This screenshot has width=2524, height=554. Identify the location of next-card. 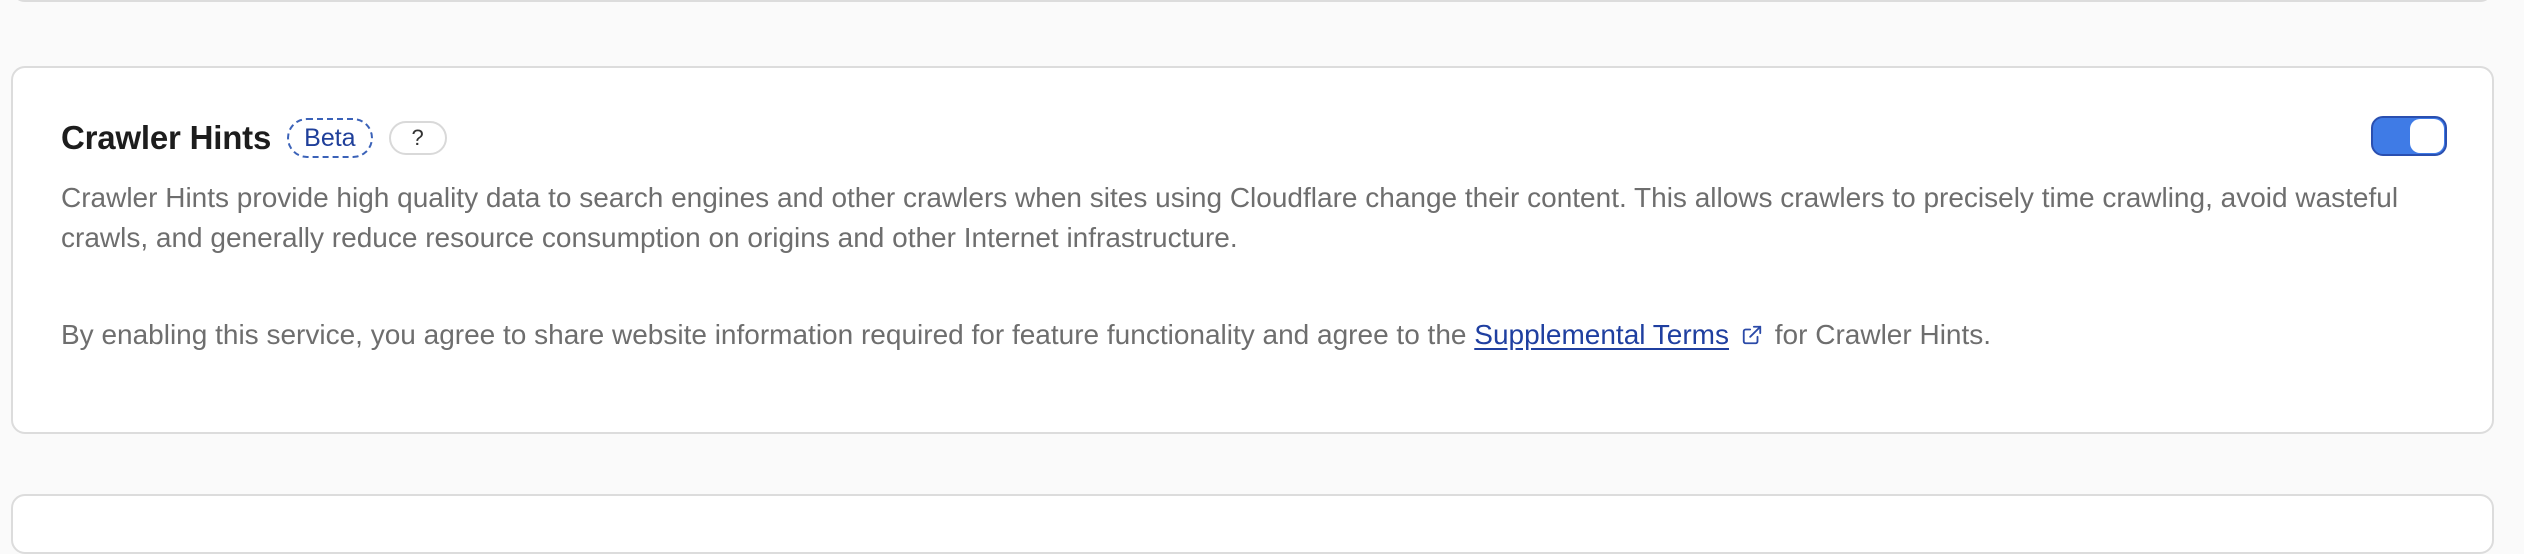
(1252, 524).